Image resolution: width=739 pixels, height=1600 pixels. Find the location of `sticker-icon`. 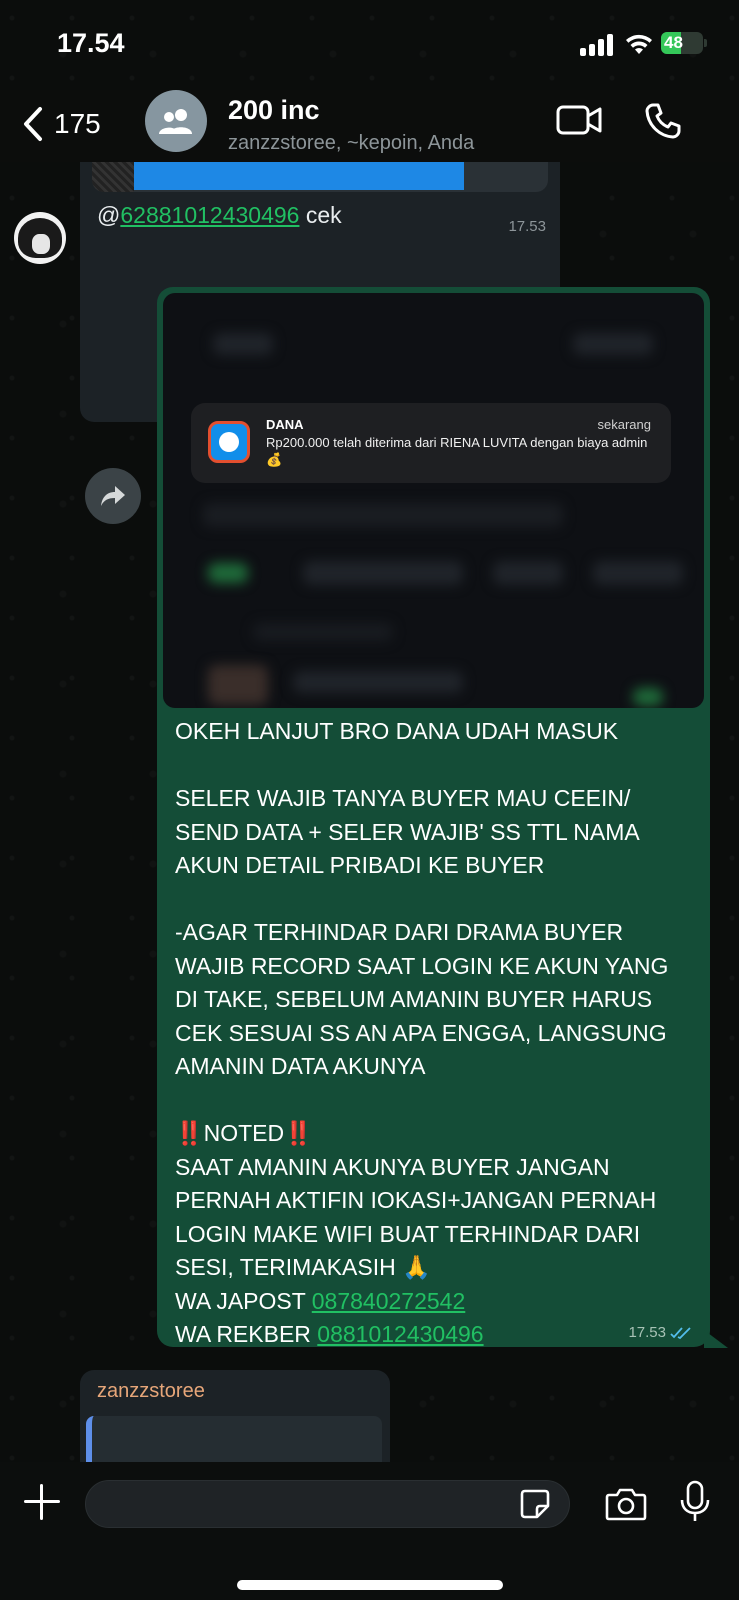

sticker-icon is located at coordinates (535, 1504).